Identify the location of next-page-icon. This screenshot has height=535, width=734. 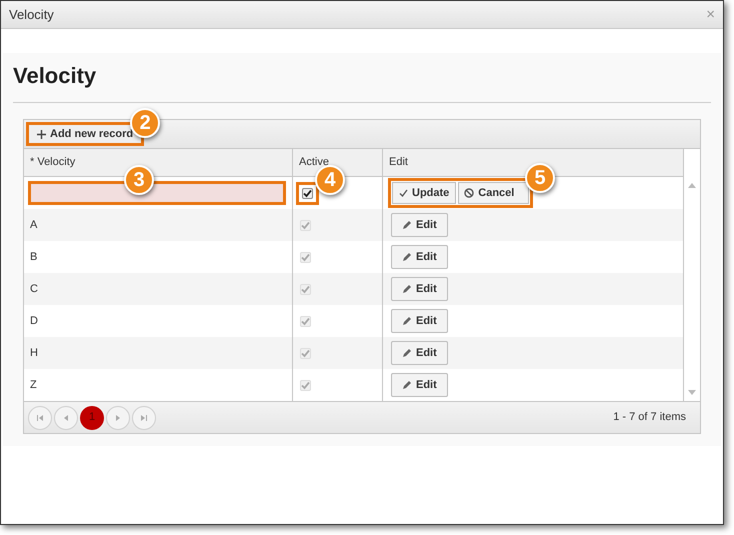
(118, 418).